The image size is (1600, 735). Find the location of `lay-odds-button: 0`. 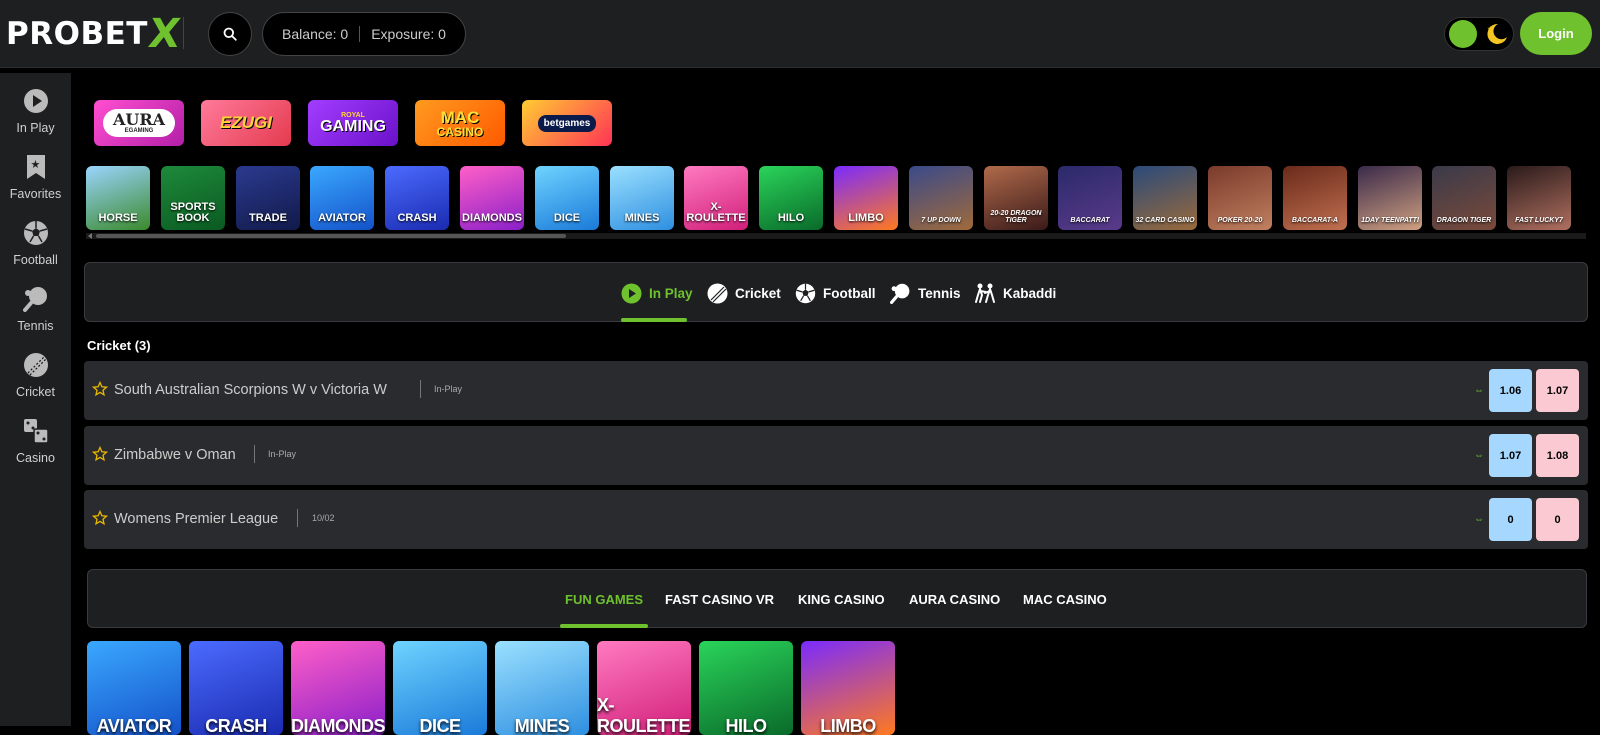

lay-odds-button: 0 is located at coordinates (1557, 519).